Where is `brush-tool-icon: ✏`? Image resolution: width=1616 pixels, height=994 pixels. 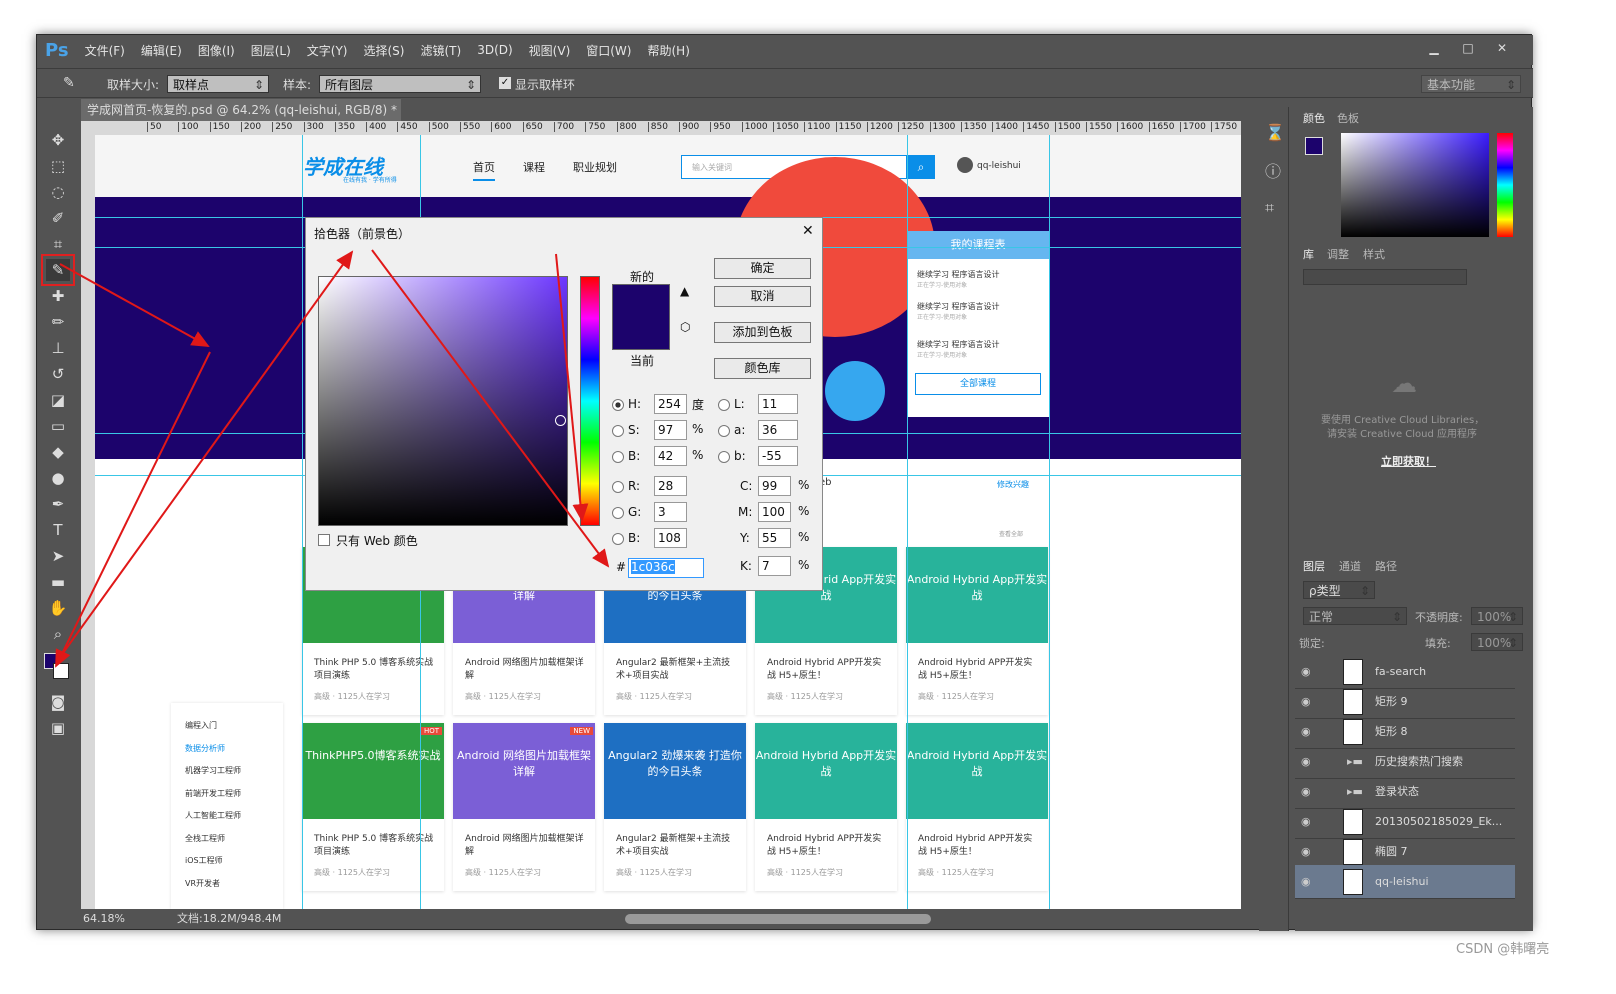
brush-tool-icon: ✏ is located at coordinates (58, 322).